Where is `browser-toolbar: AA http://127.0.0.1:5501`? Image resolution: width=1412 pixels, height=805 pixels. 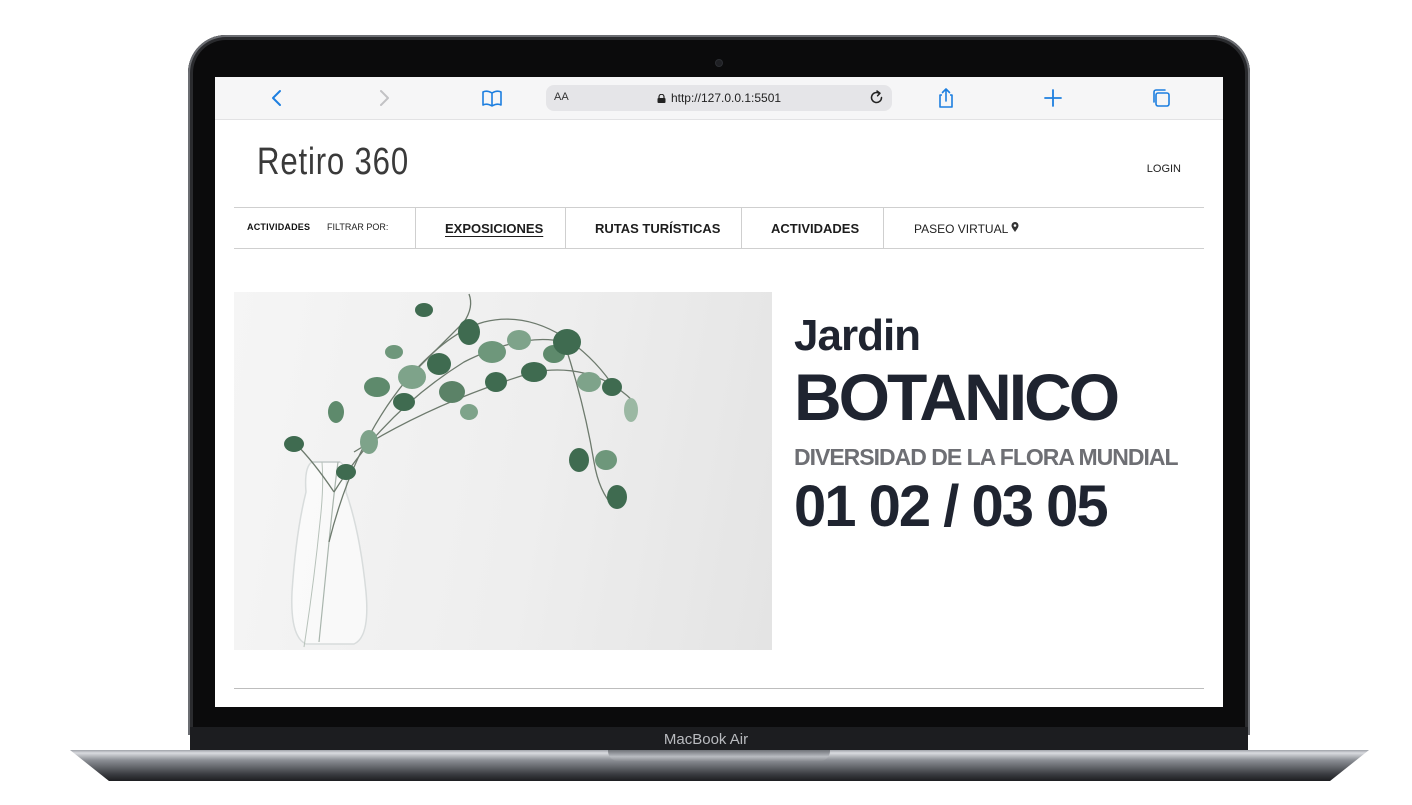 browser-toolbar: AA http://127.0.0.1:5501 is located at coordinates (719, 98).